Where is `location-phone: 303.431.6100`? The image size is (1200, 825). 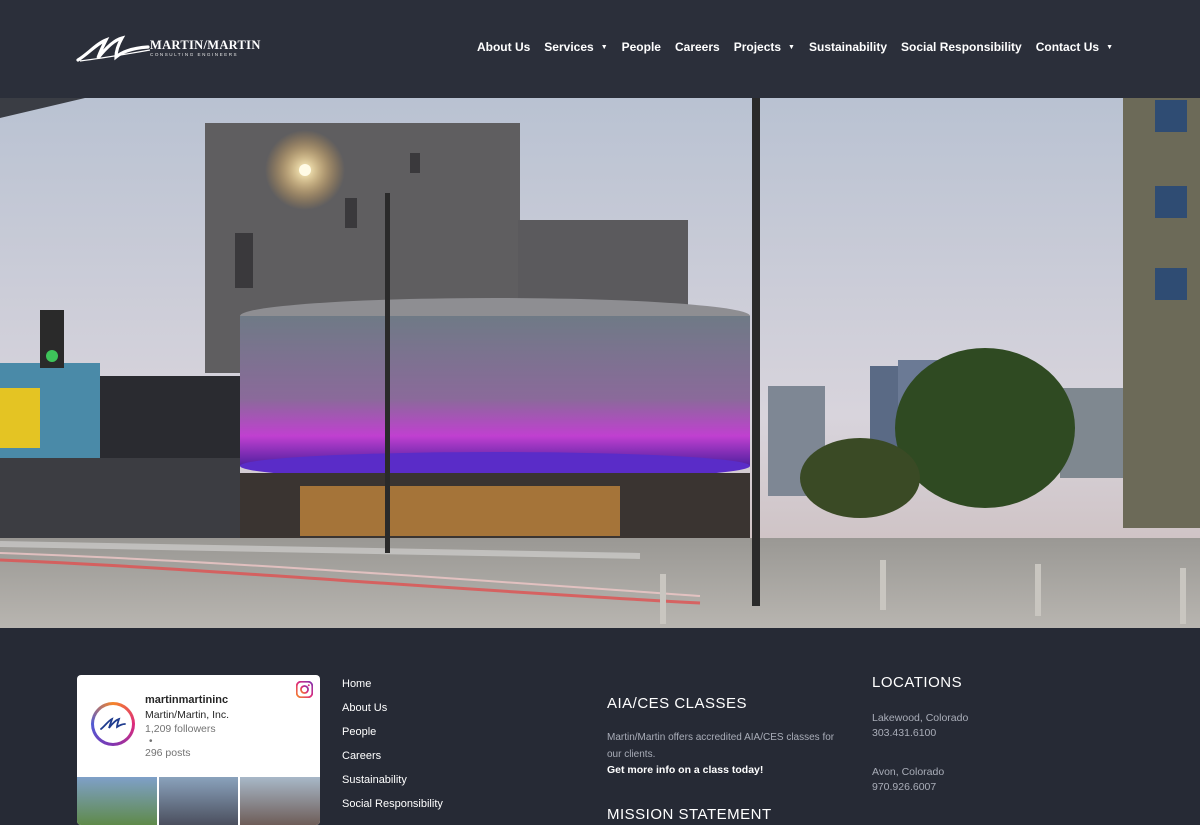
location-phone: 303.431.6100 is located at coordinates (920, 733).